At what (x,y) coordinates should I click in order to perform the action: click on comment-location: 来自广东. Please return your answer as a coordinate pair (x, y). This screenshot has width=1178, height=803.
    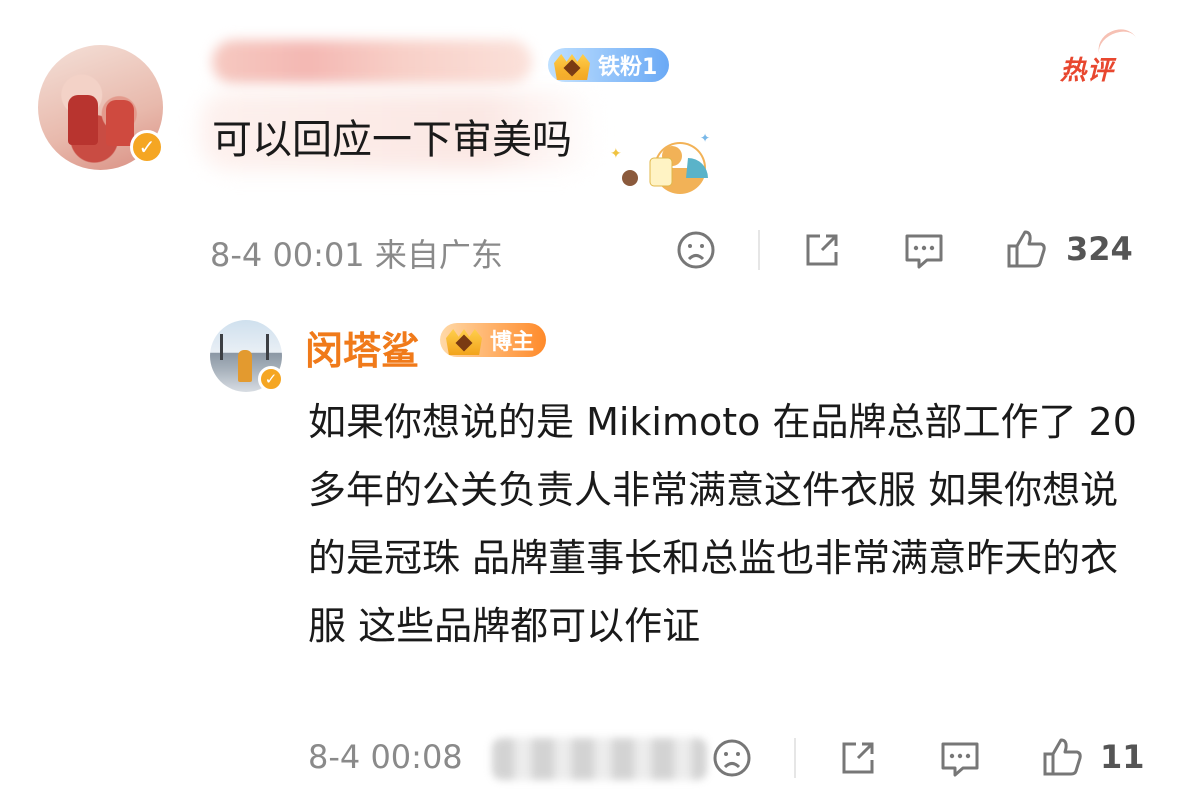
    Looking at the image, I should click on (438, 255).